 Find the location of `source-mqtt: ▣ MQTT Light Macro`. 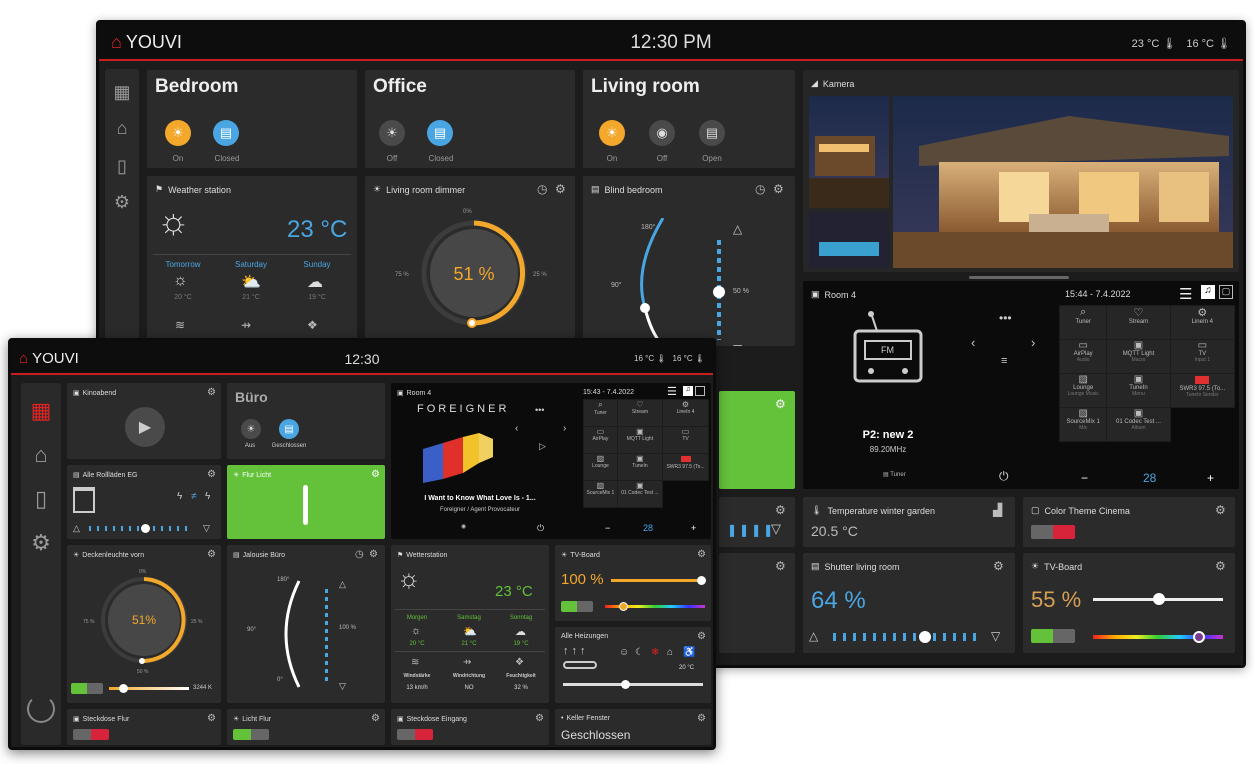

source-mqtt: ▣ MQTT Light Macro is located at coordinates (1138, 356).